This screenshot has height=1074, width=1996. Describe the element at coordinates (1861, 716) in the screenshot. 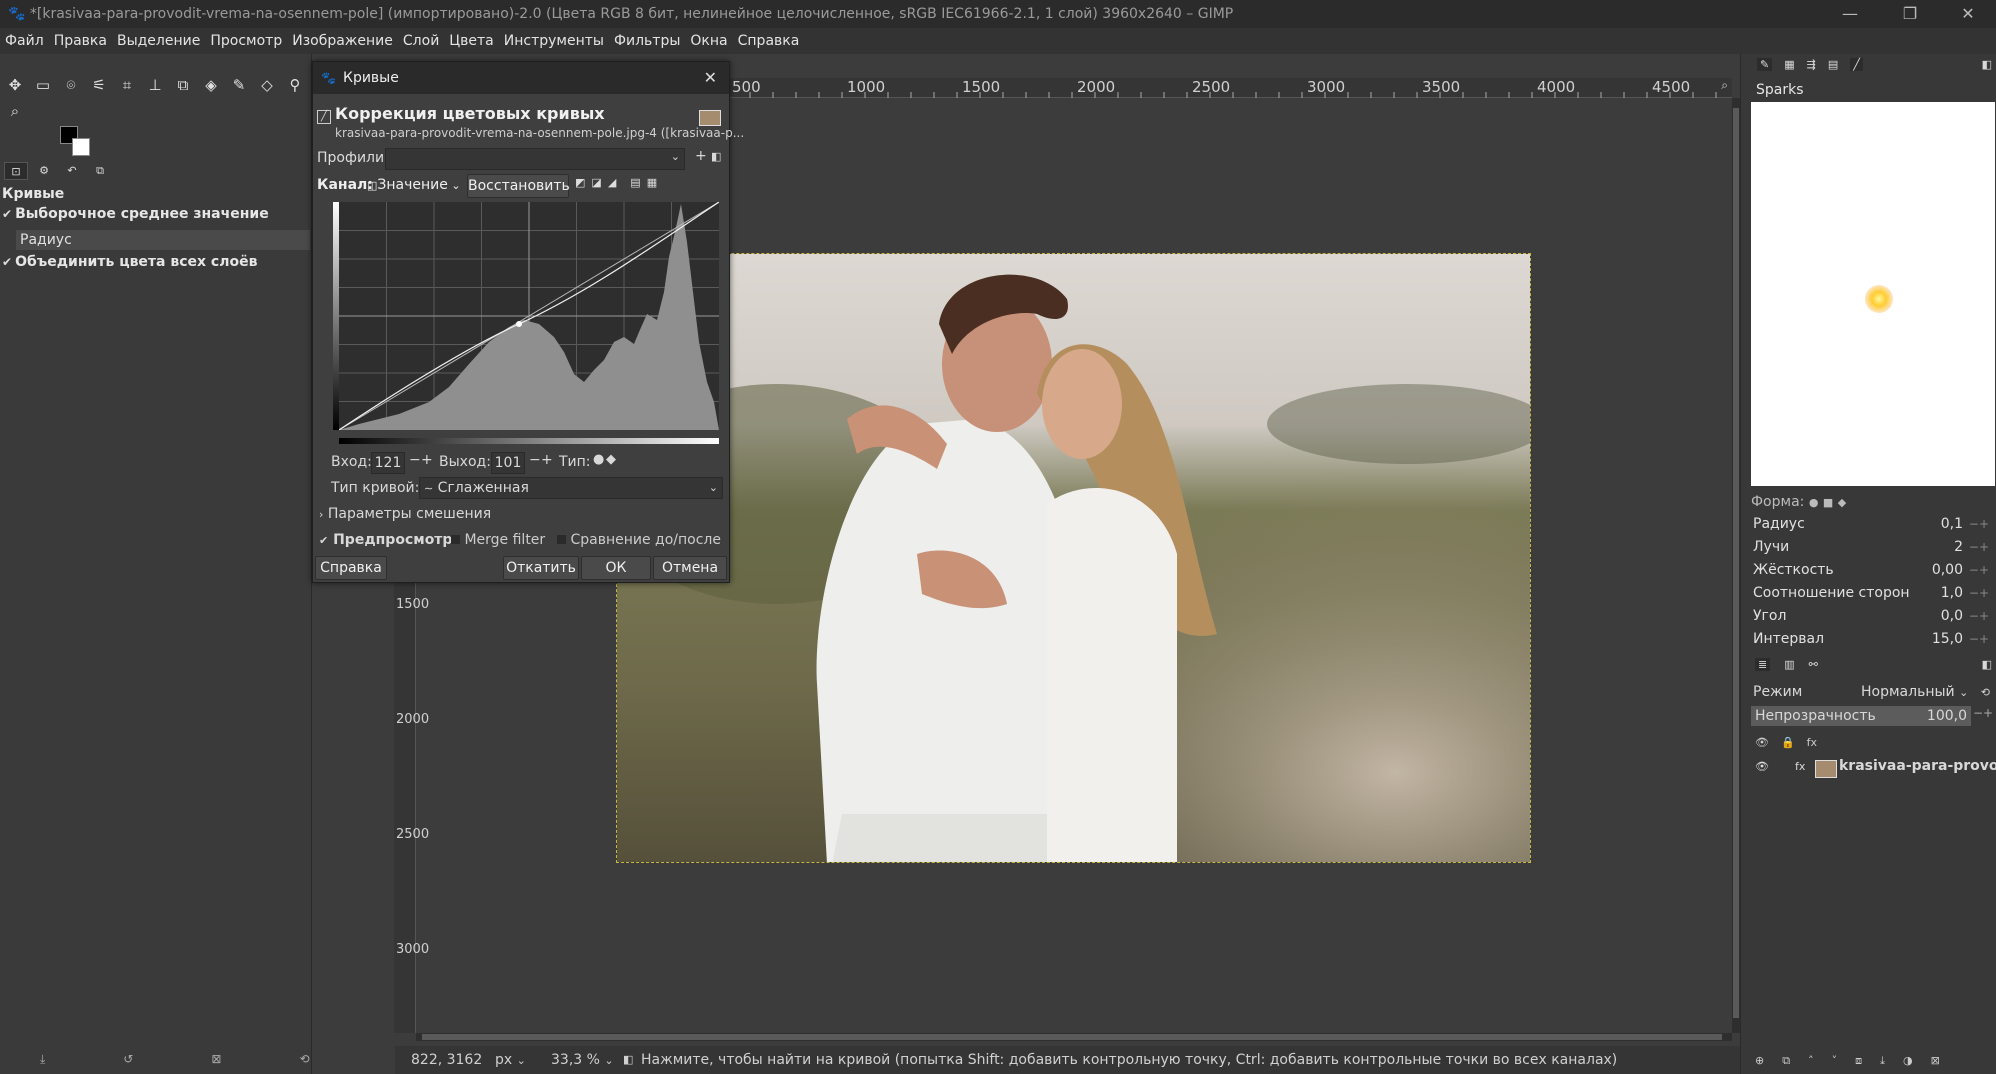

I see `opacity-slider: Непрозрачность 100,0` at that location.